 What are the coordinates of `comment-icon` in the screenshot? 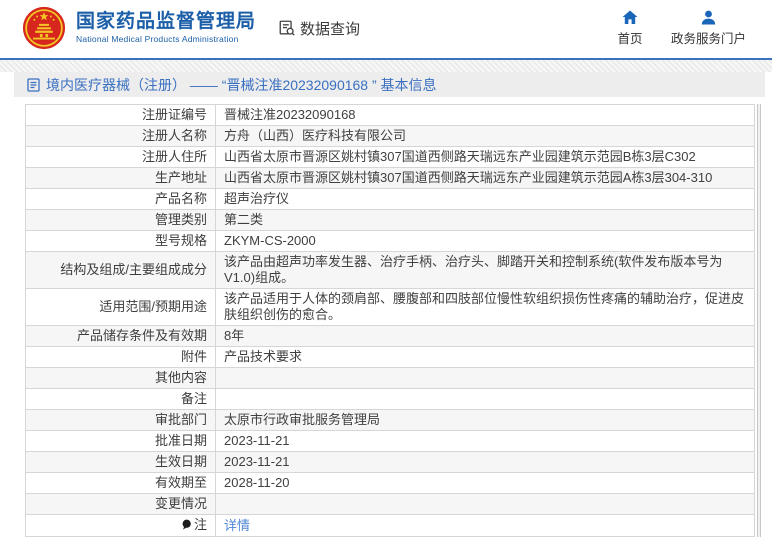 It's located at (186, 526).